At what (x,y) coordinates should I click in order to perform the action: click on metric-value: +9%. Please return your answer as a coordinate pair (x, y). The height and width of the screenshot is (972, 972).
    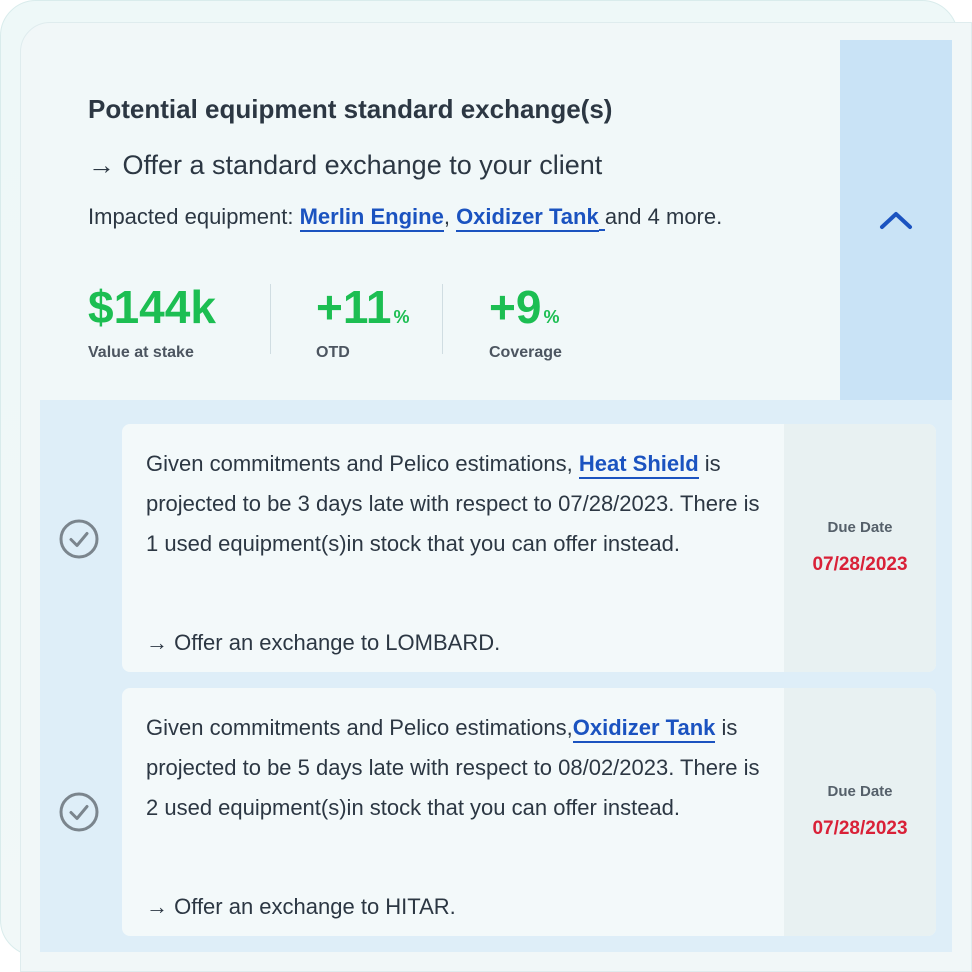
    Looking at the image, I should click on (525, 312).